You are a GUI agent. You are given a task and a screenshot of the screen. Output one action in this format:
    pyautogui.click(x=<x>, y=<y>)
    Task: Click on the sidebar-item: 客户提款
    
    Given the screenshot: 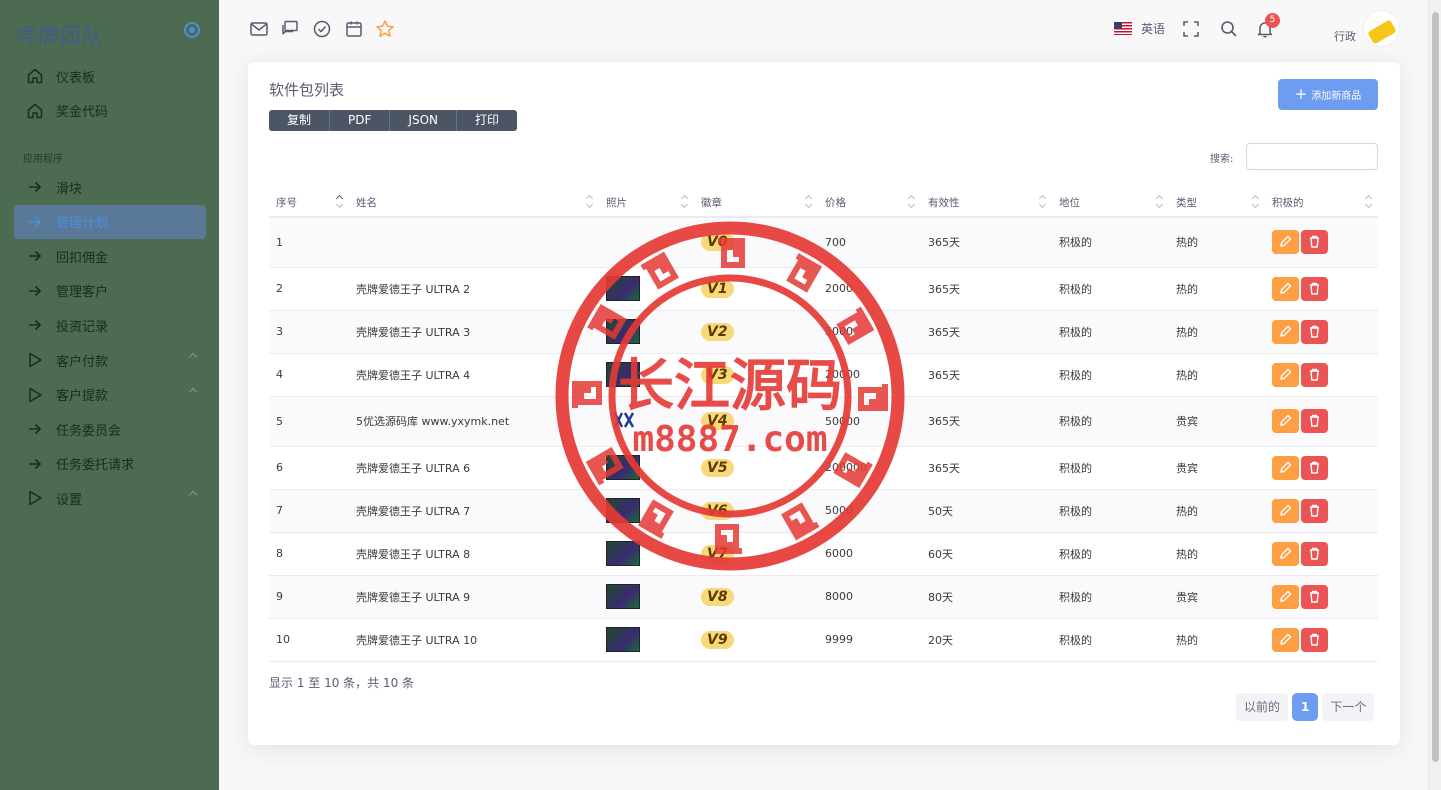 What is the action you would take?
    pyautogui.click(x=110, y=395)
    